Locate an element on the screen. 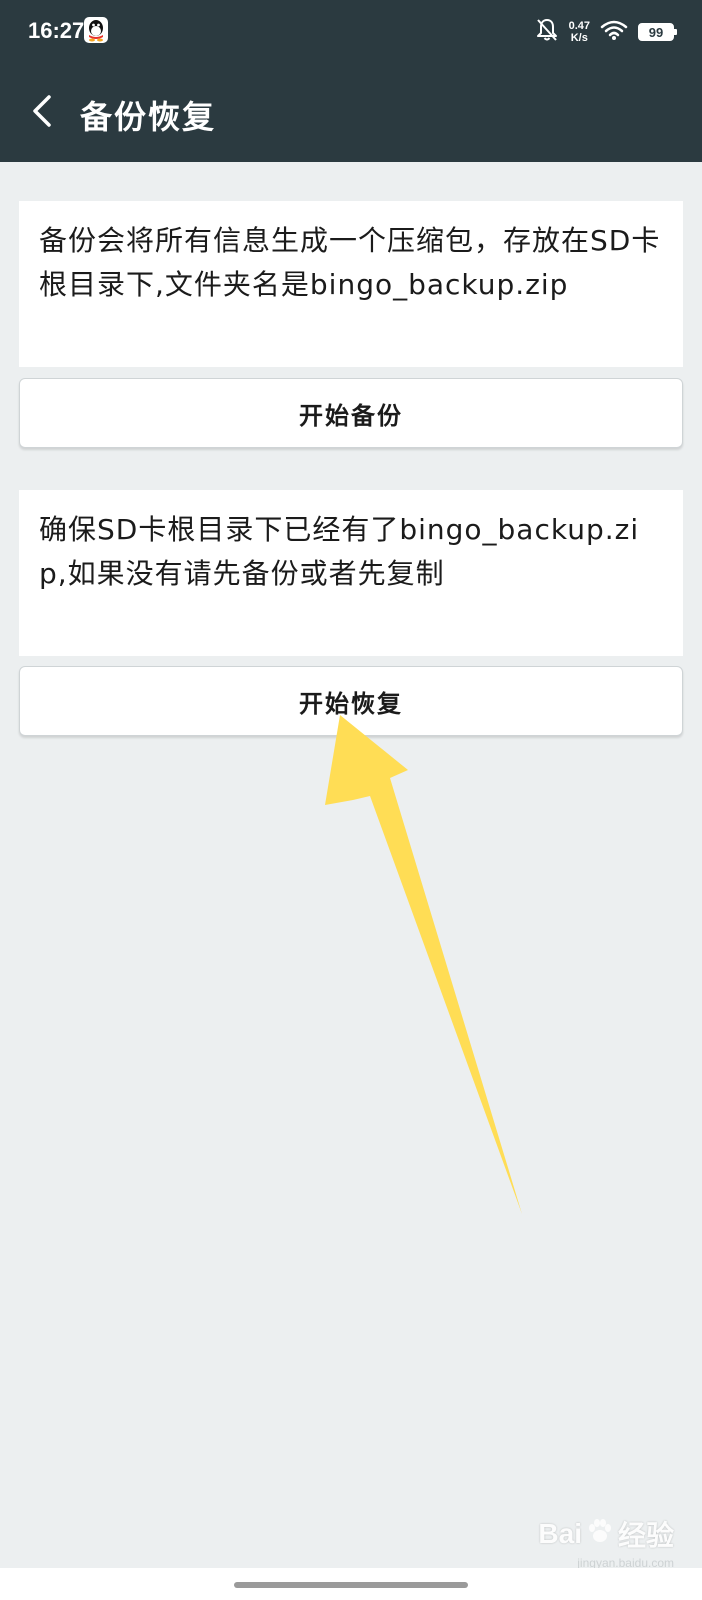 The image size is (702, 1600). back-button is located at coordinates (43, 113).